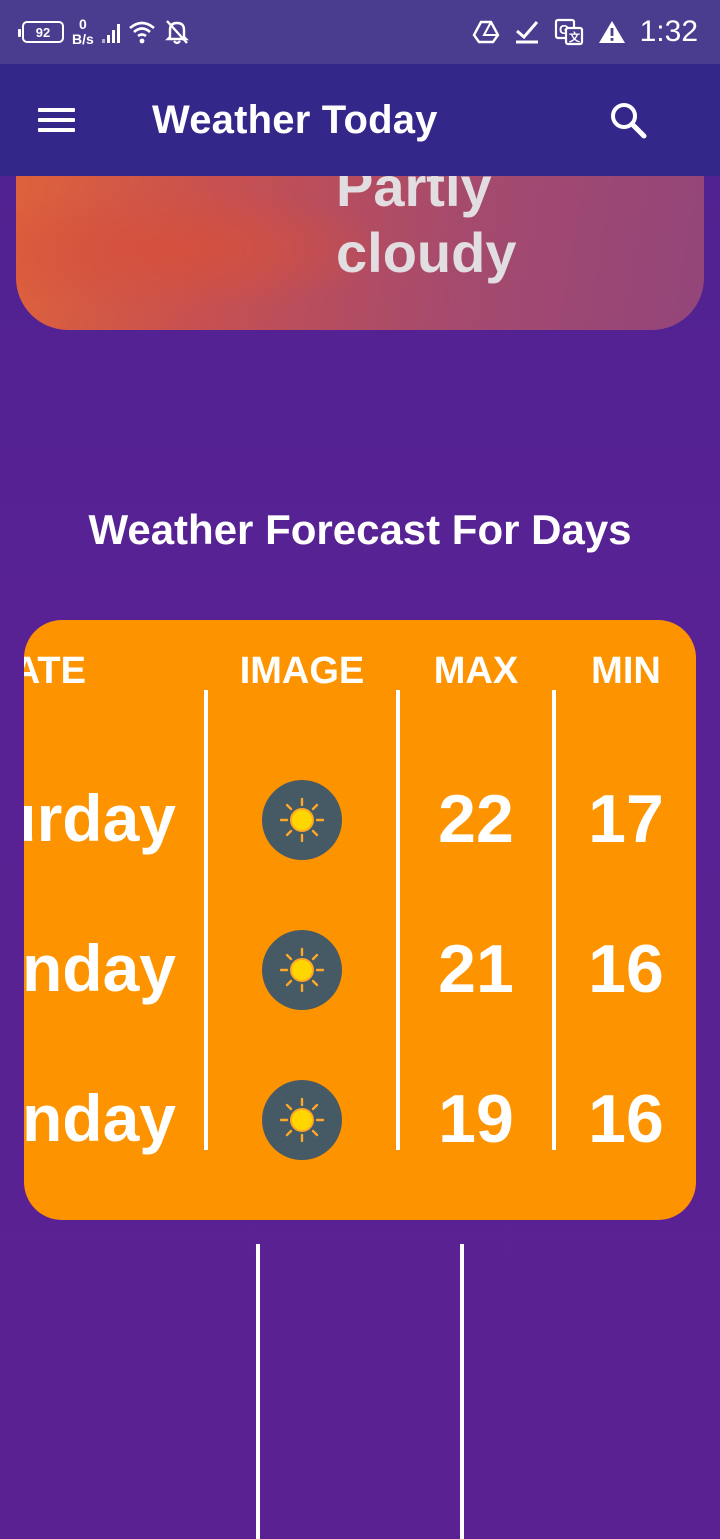  What do you see at coordinates (526, 32) in the screenshot?
I see `check-icon` at bounding box center [526, 32].